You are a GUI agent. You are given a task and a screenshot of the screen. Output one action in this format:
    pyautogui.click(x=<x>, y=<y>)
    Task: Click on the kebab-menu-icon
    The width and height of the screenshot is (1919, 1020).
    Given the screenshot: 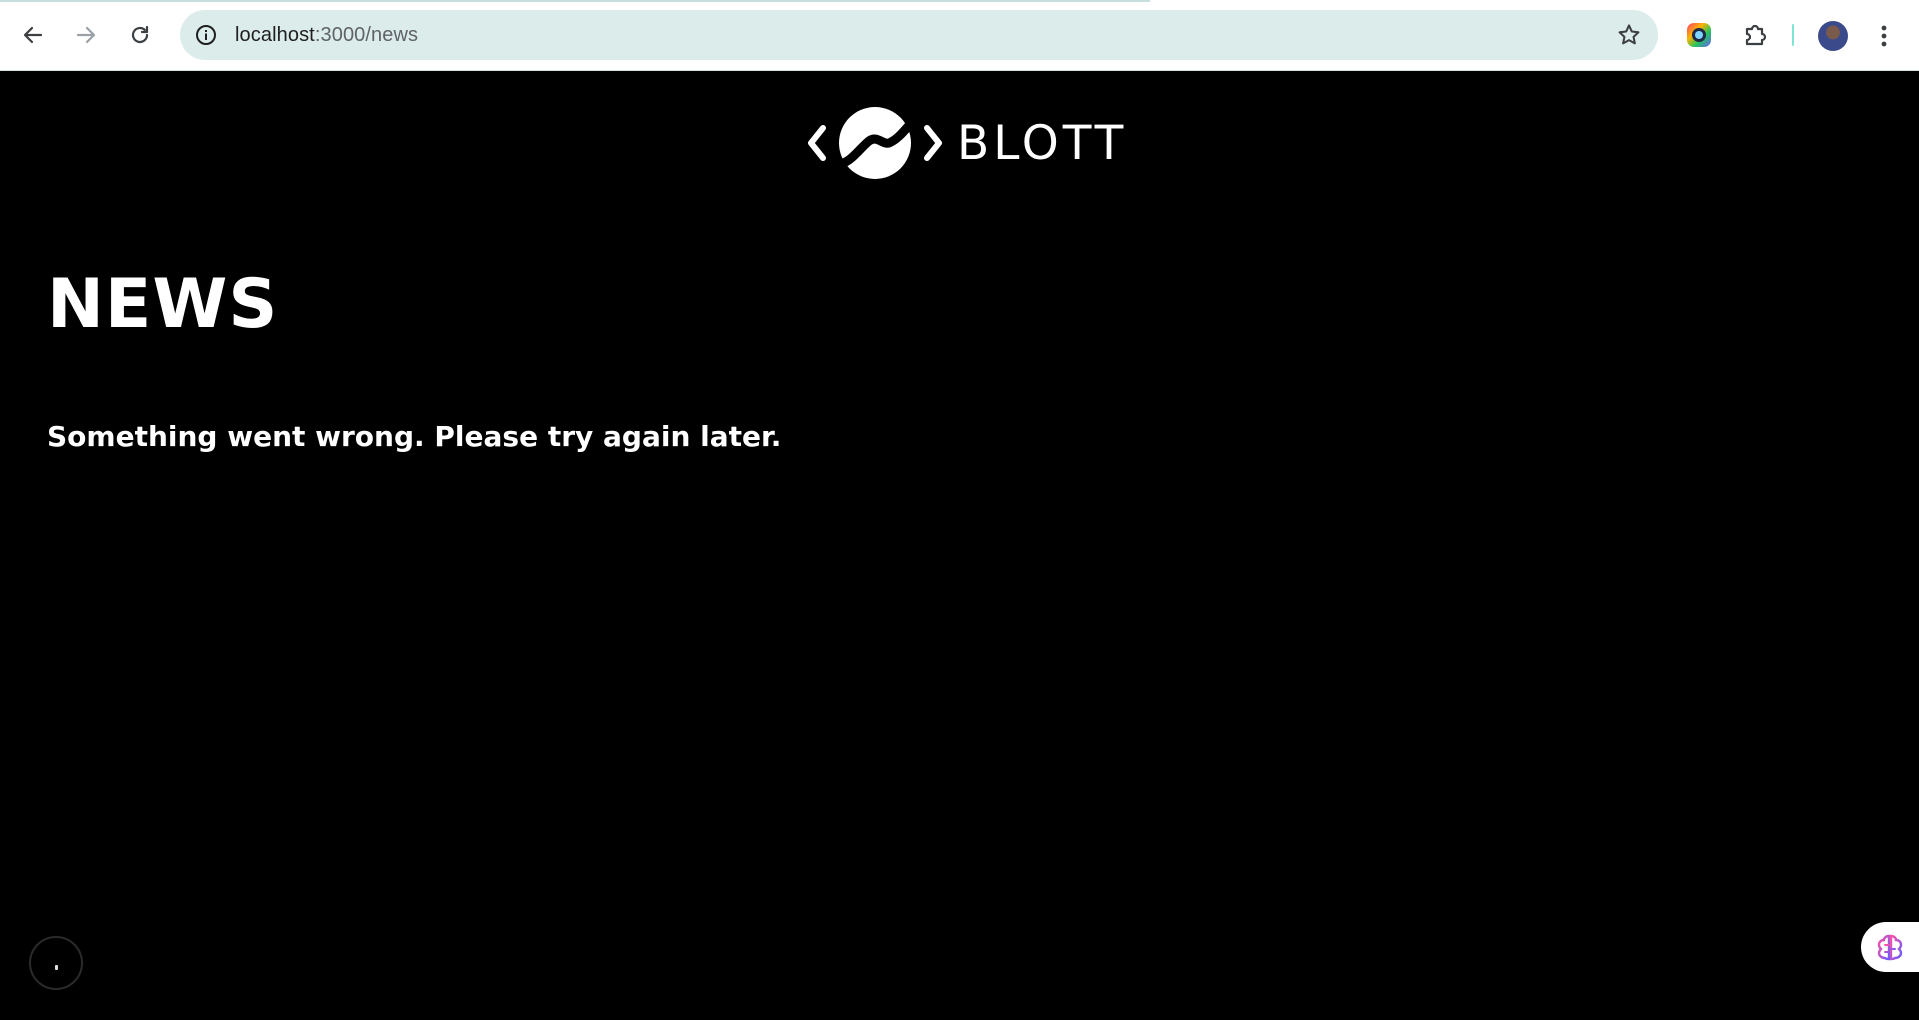 What is the action you would take?
    pyautogui.click(x=1884, y=36)
    